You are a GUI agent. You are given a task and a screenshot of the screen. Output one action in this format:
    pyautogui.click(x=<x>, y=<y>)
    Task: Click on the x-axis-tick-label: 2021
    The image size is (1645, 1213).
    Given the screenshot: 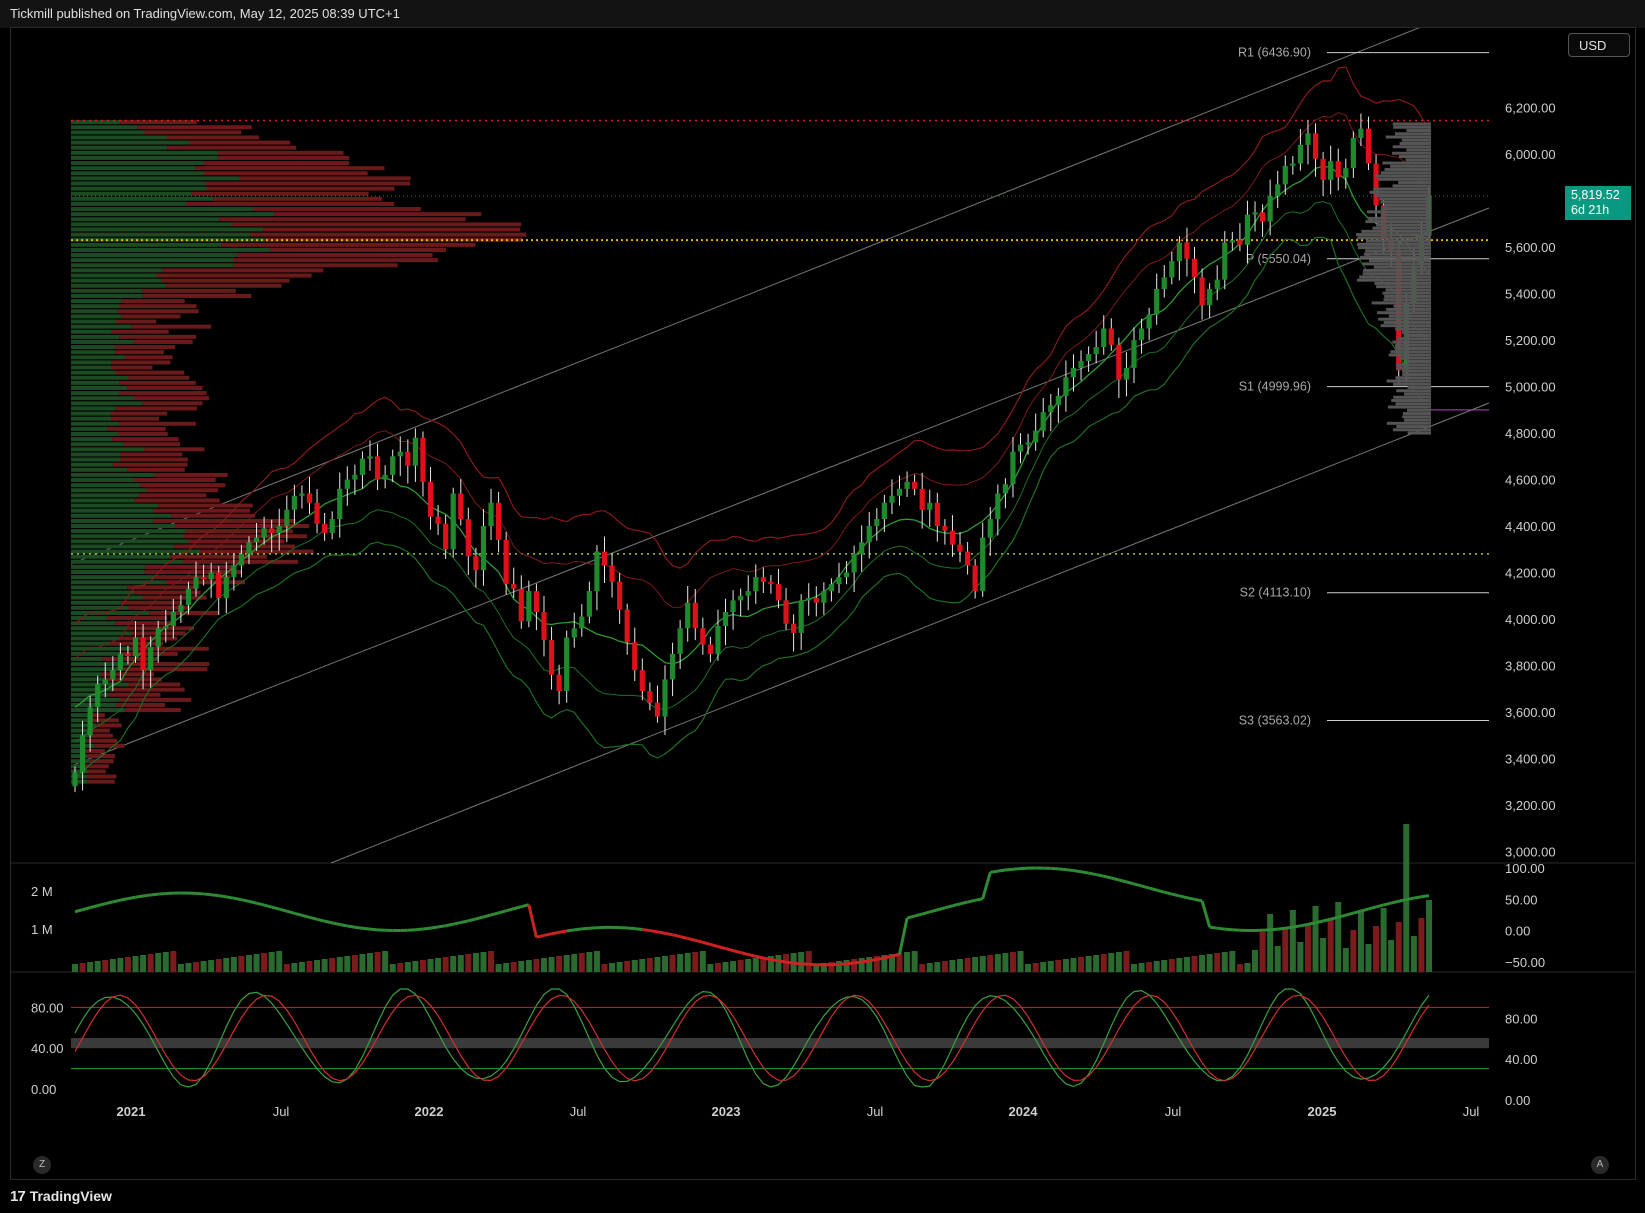 What is the action you would take?
    pyautogui.click(x=131, y=1111)
    